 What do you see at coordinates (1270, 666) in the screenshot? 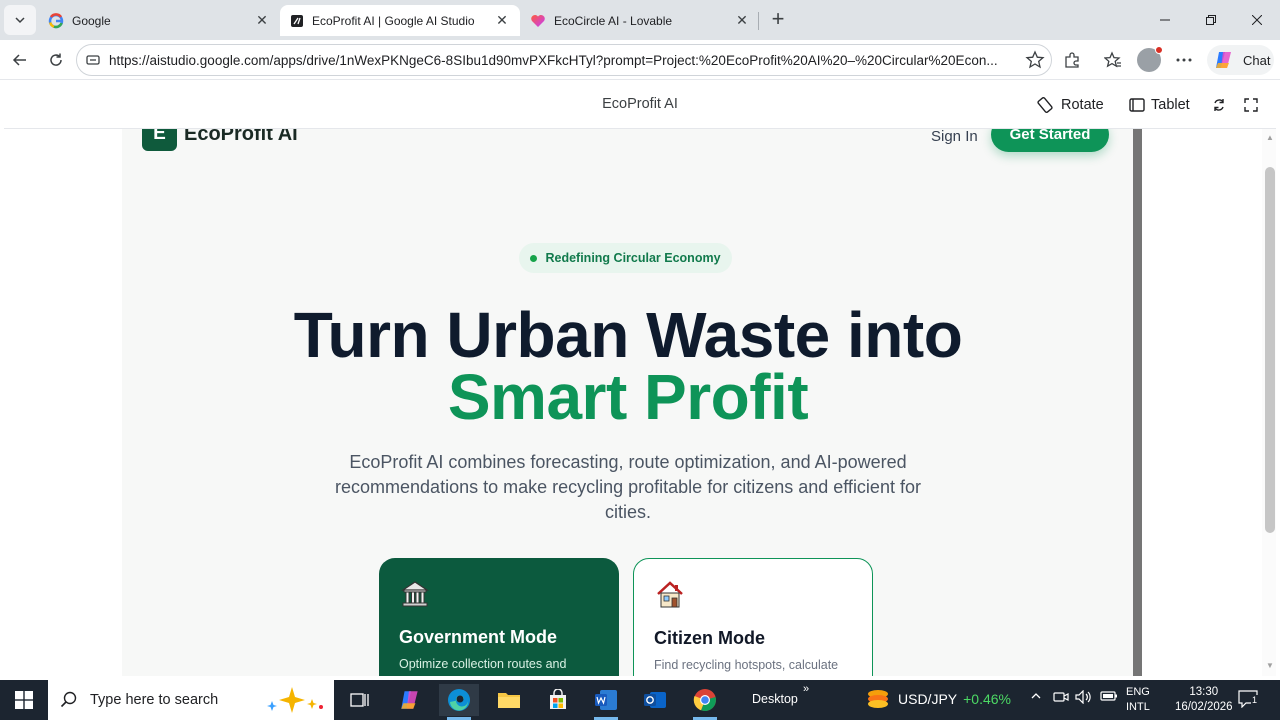
I see `scroll-down-icon: ▼` at bounding box center [1270, 666].